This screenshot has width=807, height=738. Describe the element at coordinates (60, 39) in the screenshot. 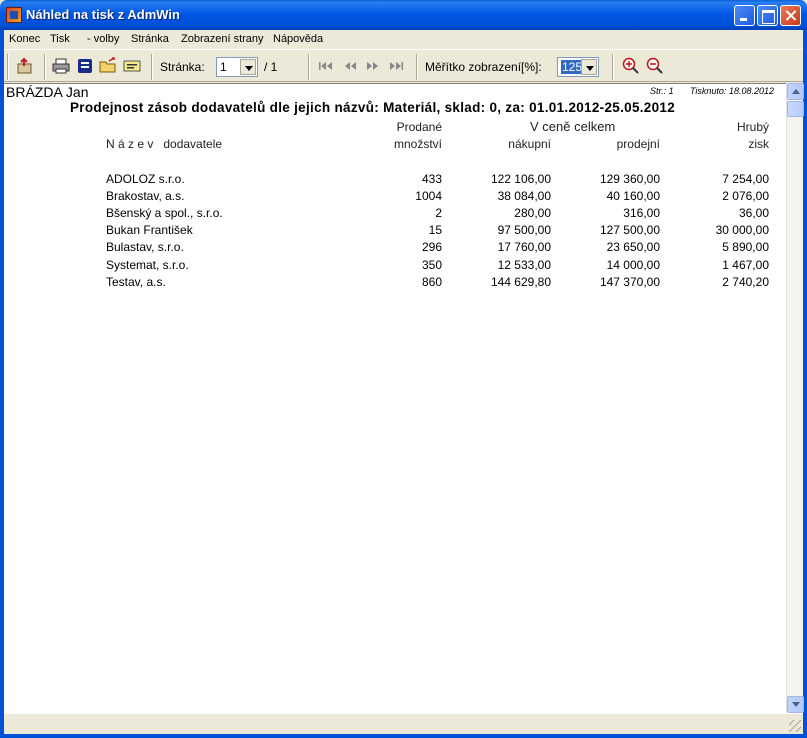

I see `menu-tisk: Tisk` at that location.